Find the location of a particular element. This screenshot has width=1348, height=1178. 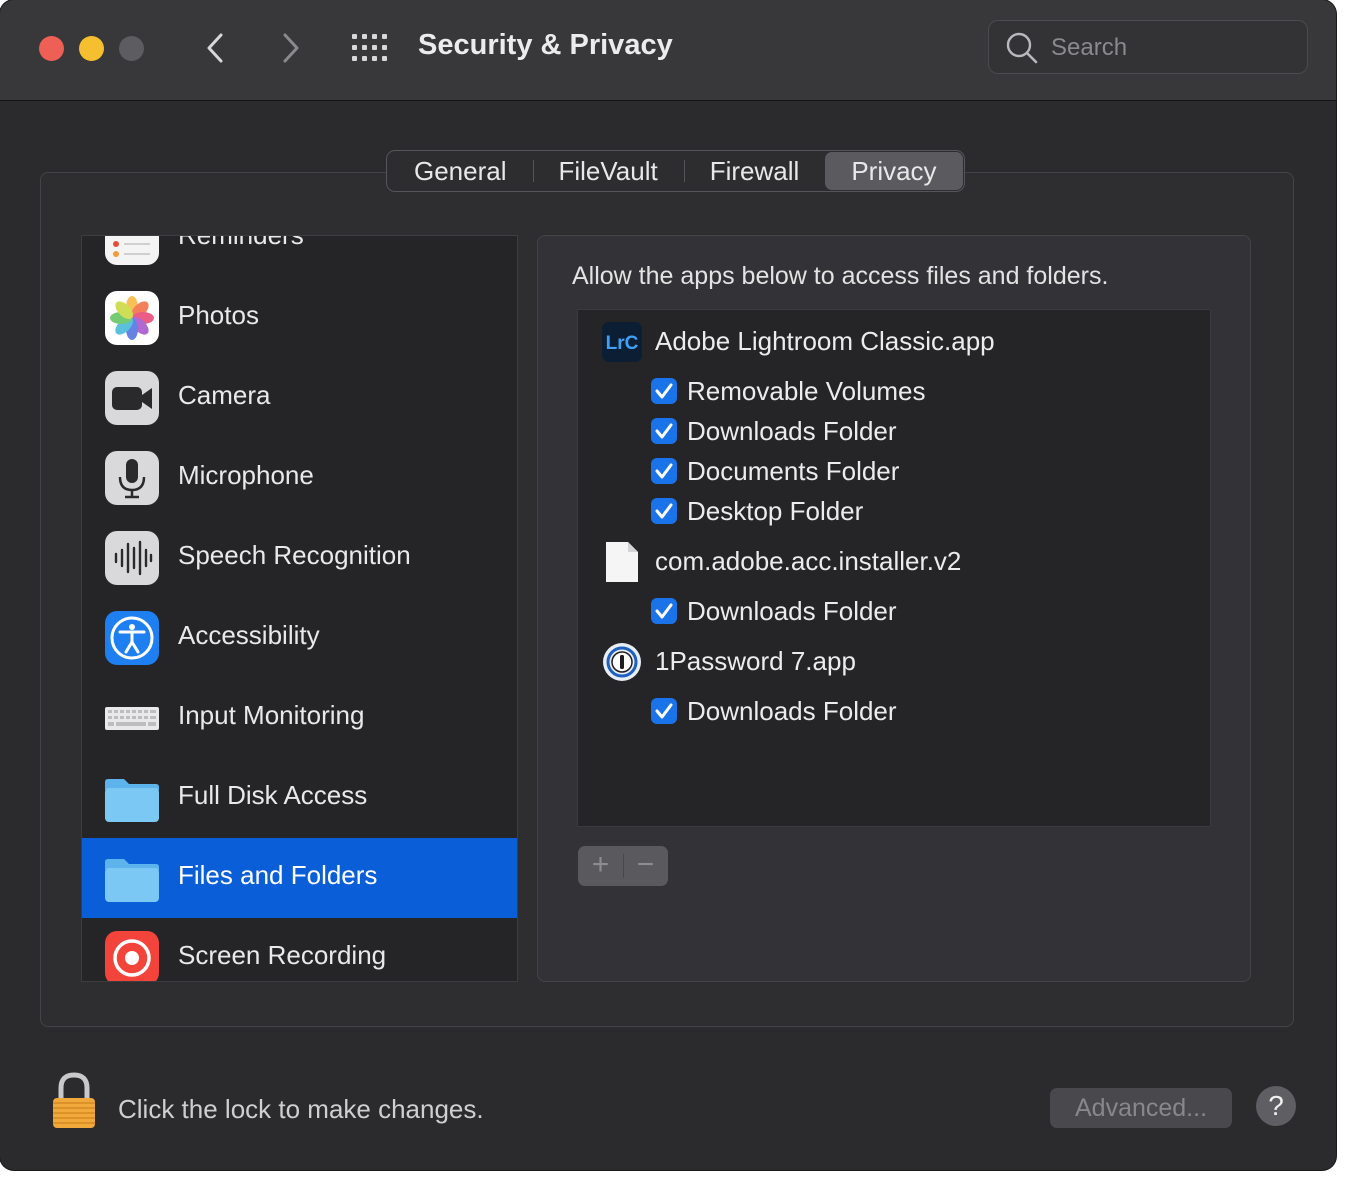

add-button: + is located at coordinates (600, 866).